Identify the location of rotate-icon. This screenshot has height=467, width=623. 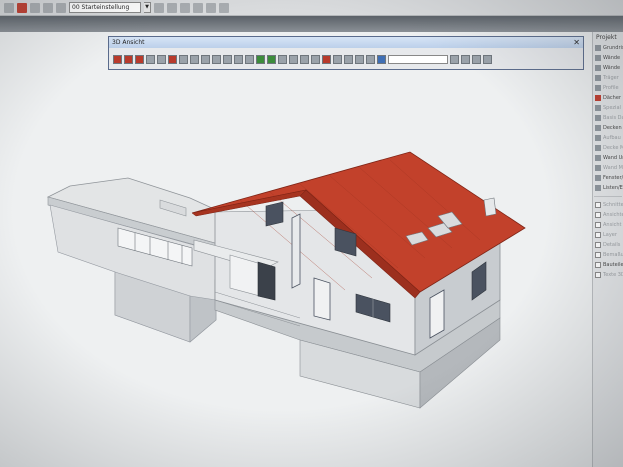
(205, 59).